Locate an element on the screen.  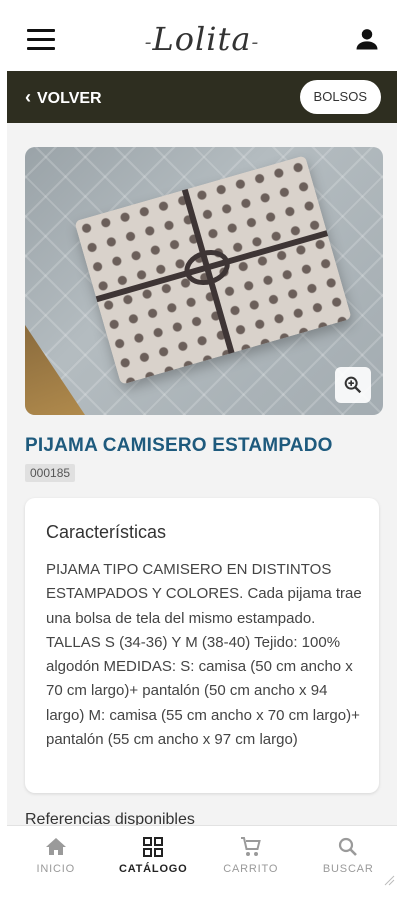
grid-icon is located at coordinates (153, 847).